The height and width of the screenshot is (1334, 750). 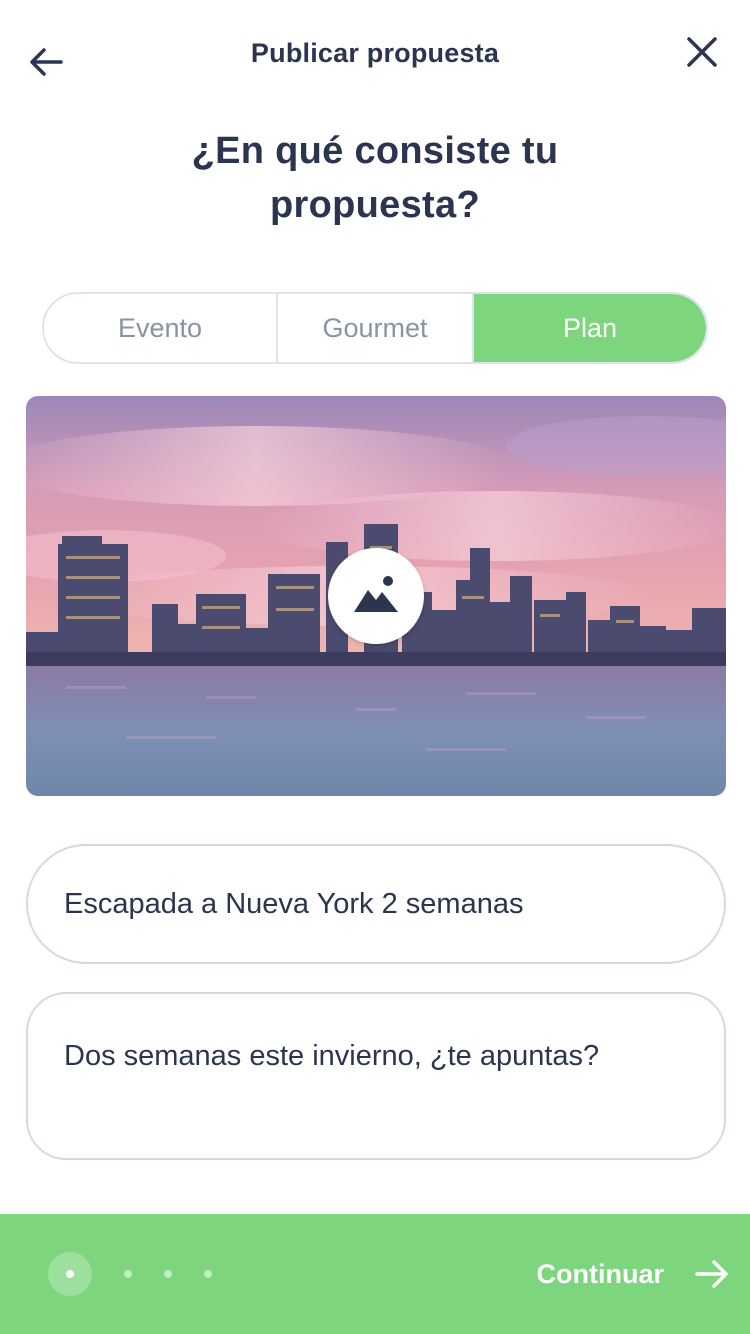 What do you see at coordinates (70, 1274) in the screenshot?
I see `step-indicator-active` at bounding box center [70, 1274].